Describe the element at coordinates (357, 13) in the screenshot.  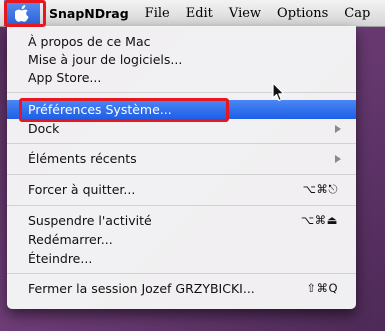
I see `menu-capture: Cap` at that location.